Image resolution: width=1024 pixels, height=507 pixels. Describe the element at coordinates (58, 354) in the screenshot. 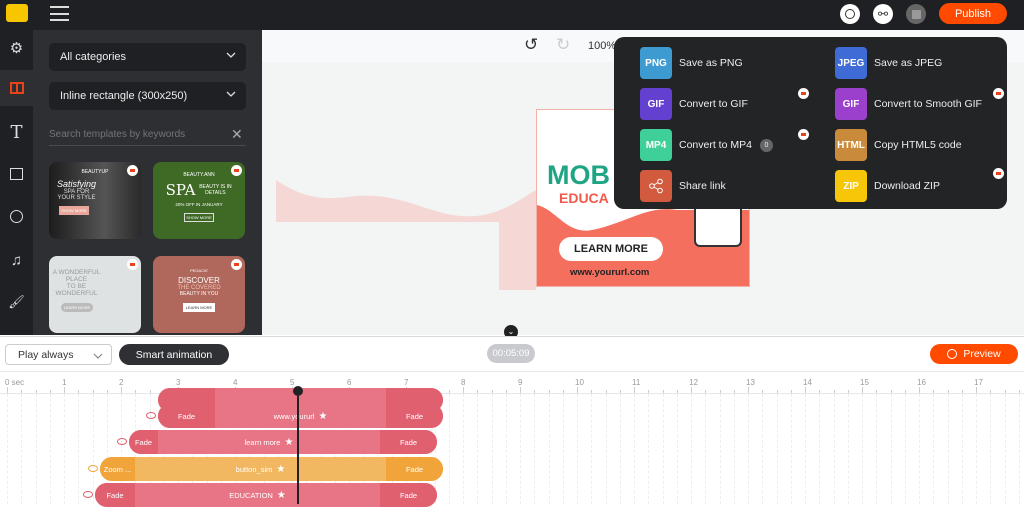

I see `play-mode-select: Play always` at that location.